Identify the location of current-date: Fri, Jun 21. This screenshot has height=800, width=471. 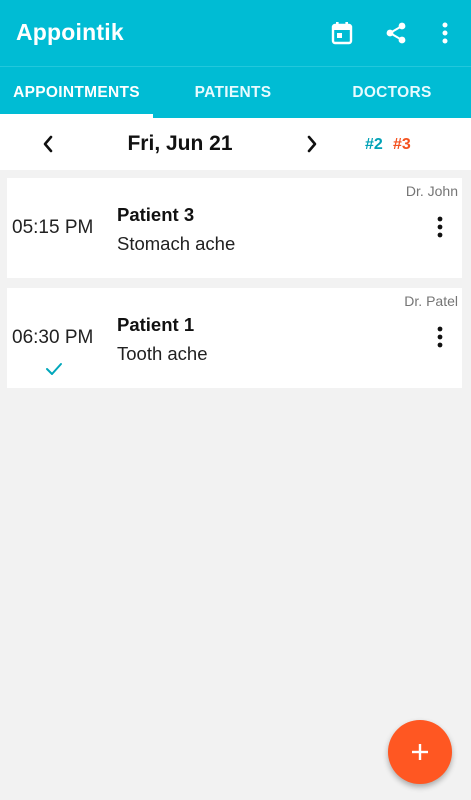
(180, 144).